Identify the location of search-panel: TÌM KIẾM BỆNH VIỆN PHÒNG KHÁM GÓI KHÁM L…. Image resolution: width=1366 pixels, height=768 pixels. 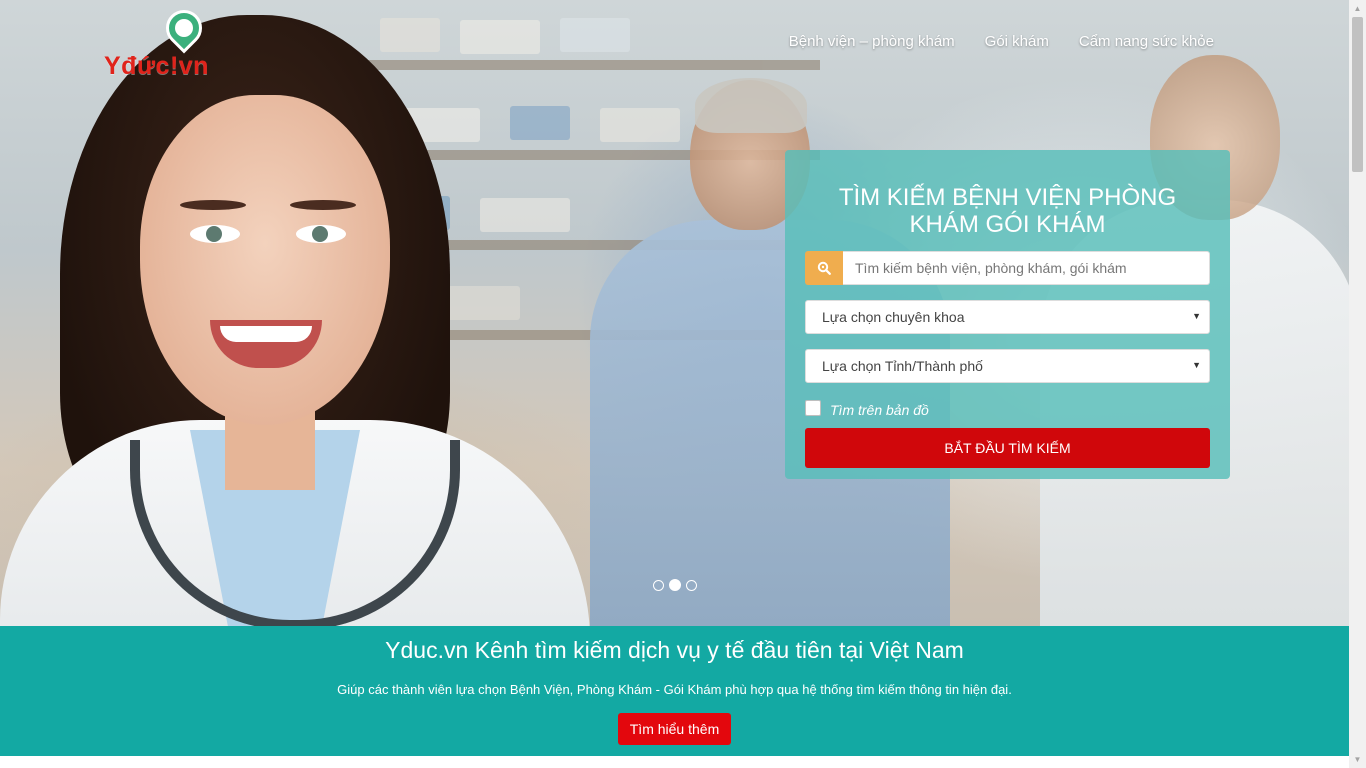
(1007, 314).